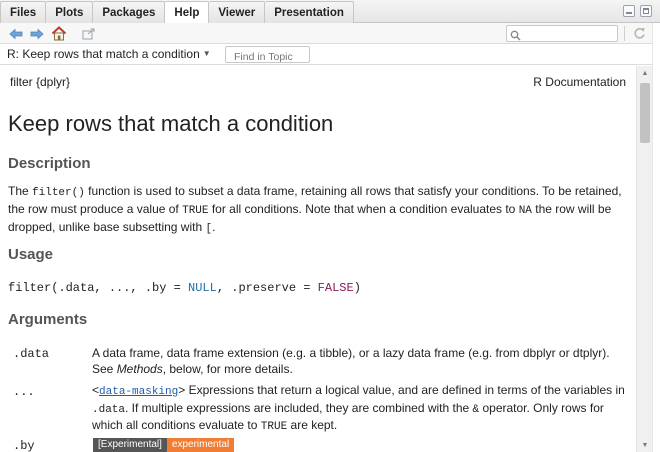  Describe the element at coordinates (36, 33) in the screenshot. I see `forward-arrow-icon` at that location.